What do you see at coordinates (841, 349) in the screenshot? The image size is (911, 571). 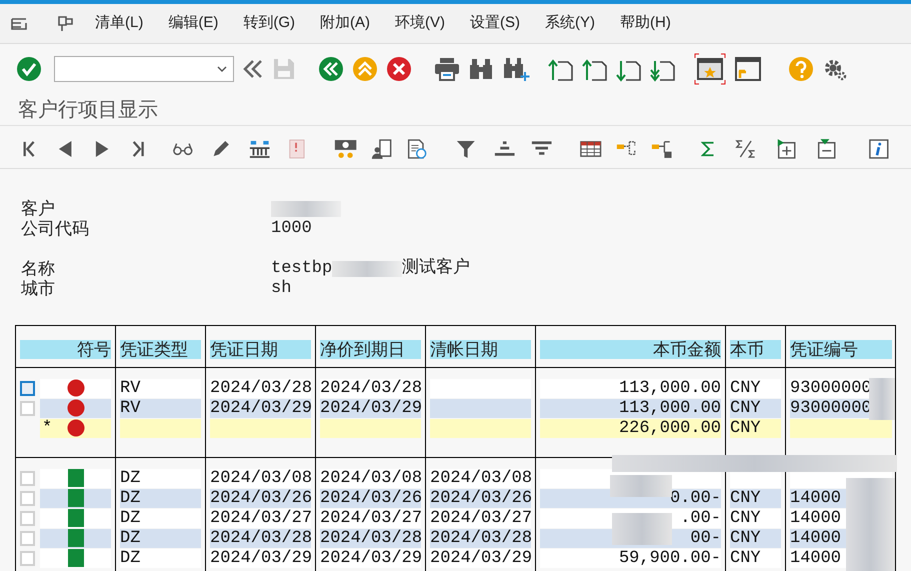 I see `column-header: 凭证编号` at bounding box center [841, 349].